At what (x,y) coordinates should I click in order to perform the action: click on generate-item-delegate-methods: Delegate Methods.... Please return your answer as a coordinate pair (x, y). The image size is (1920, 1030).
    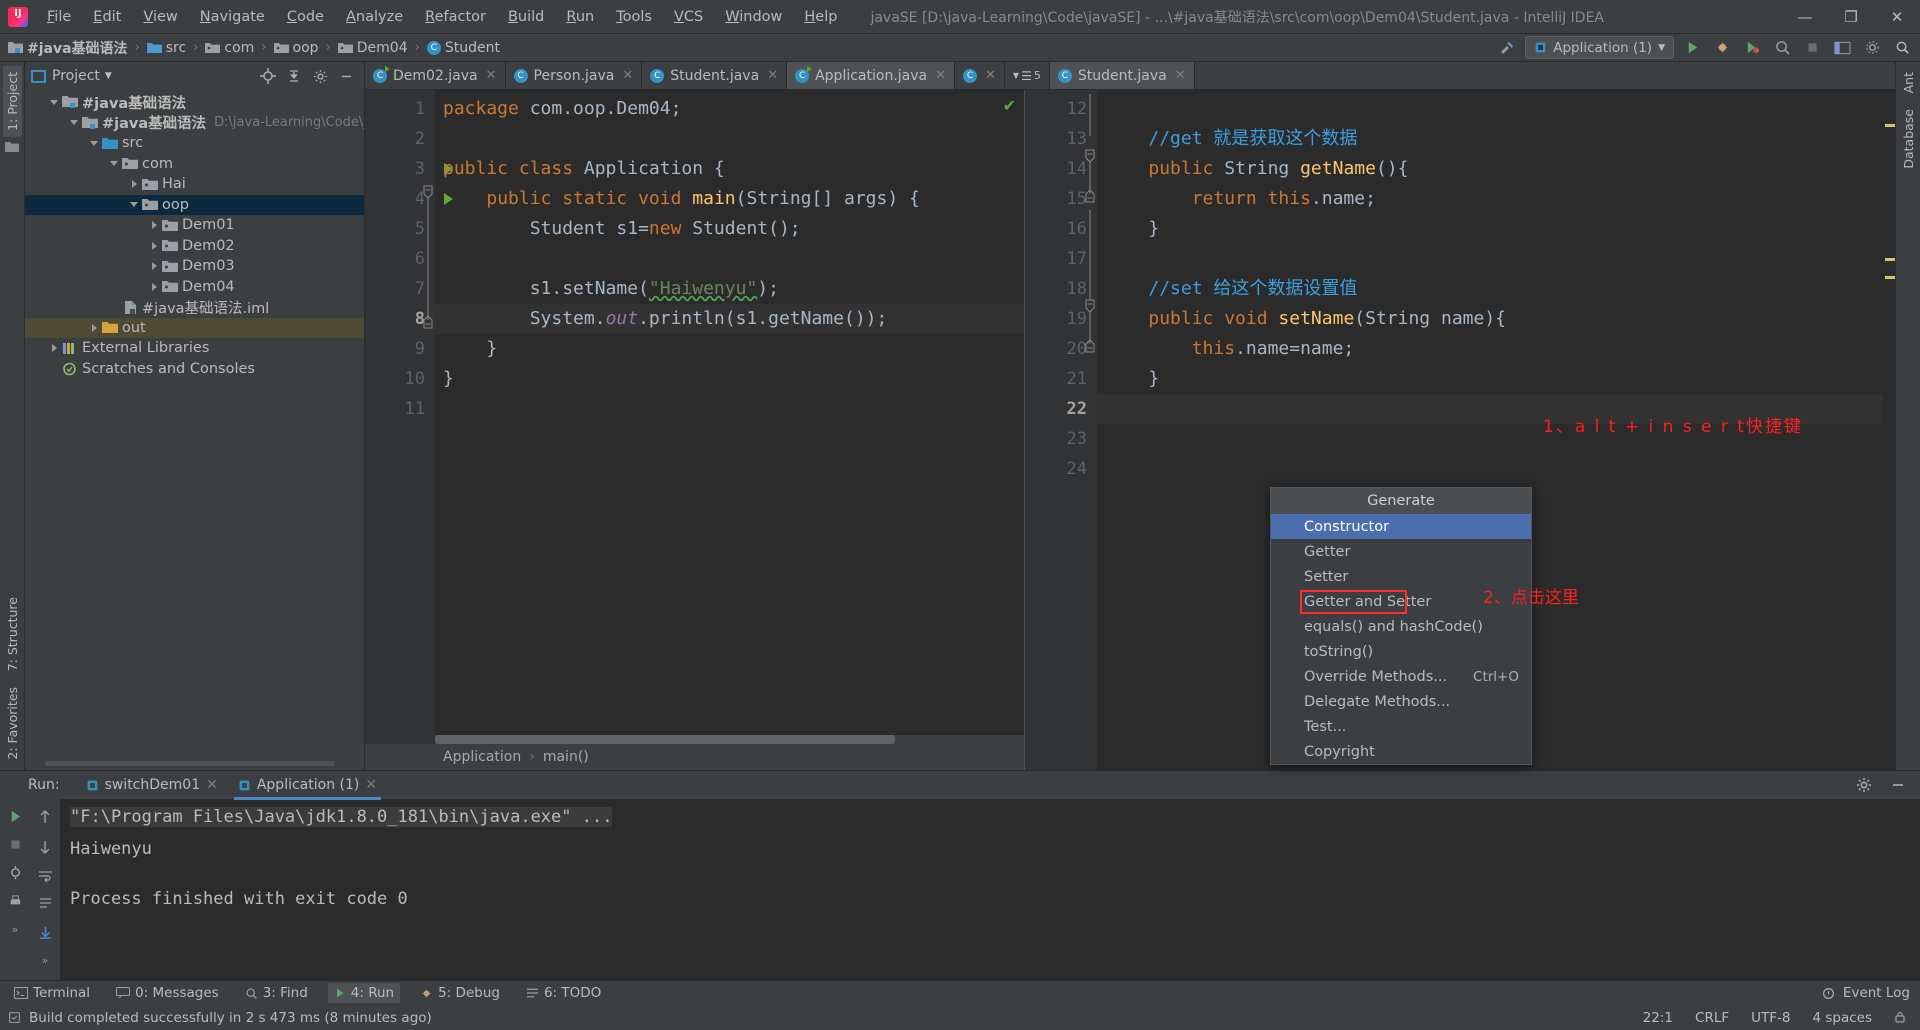
    Looking at the image, I should click on (1401, 701).